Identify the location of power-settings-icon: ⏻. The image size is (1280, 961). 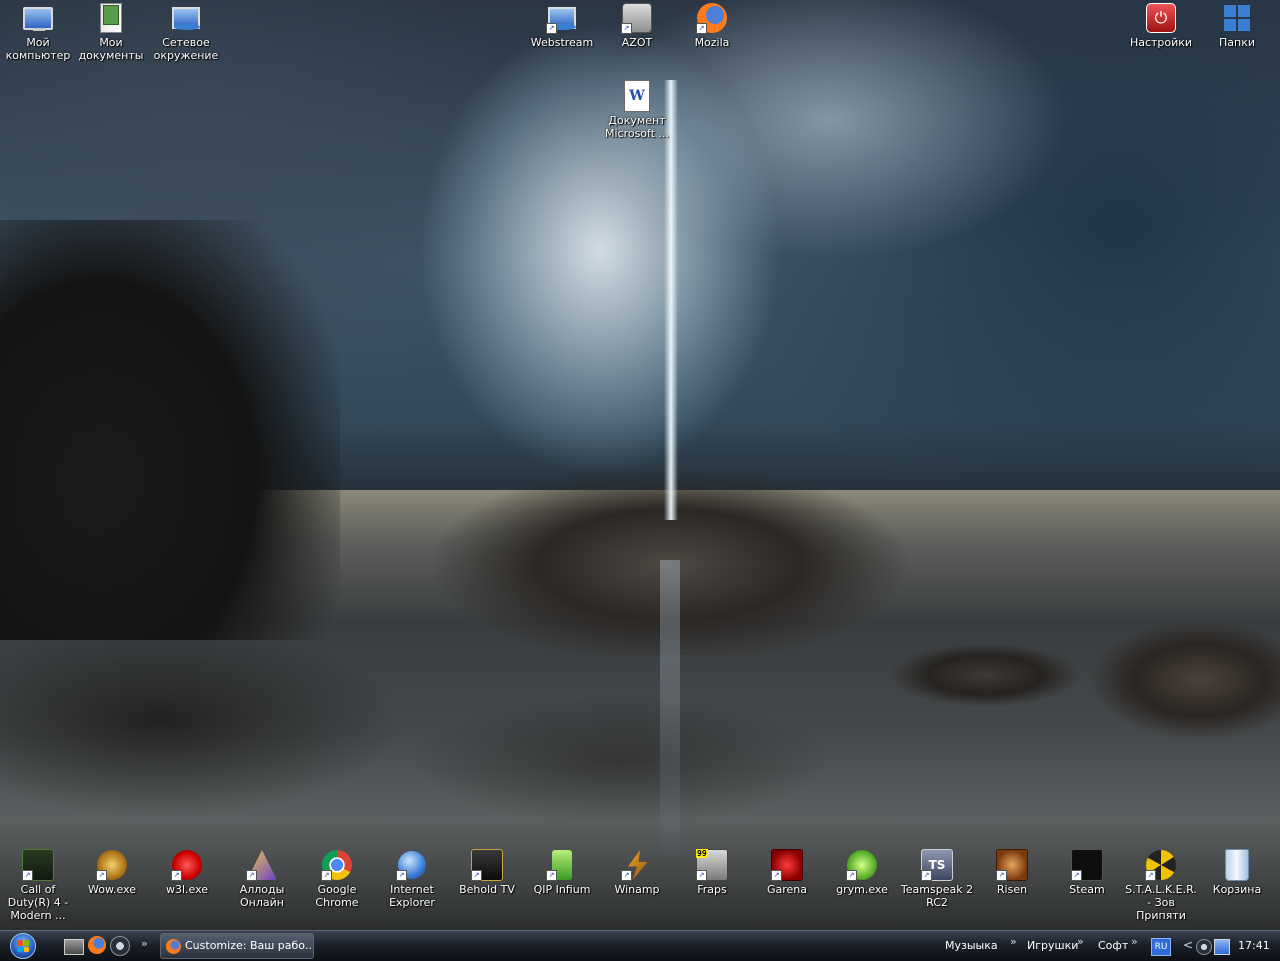
(1161, 18).